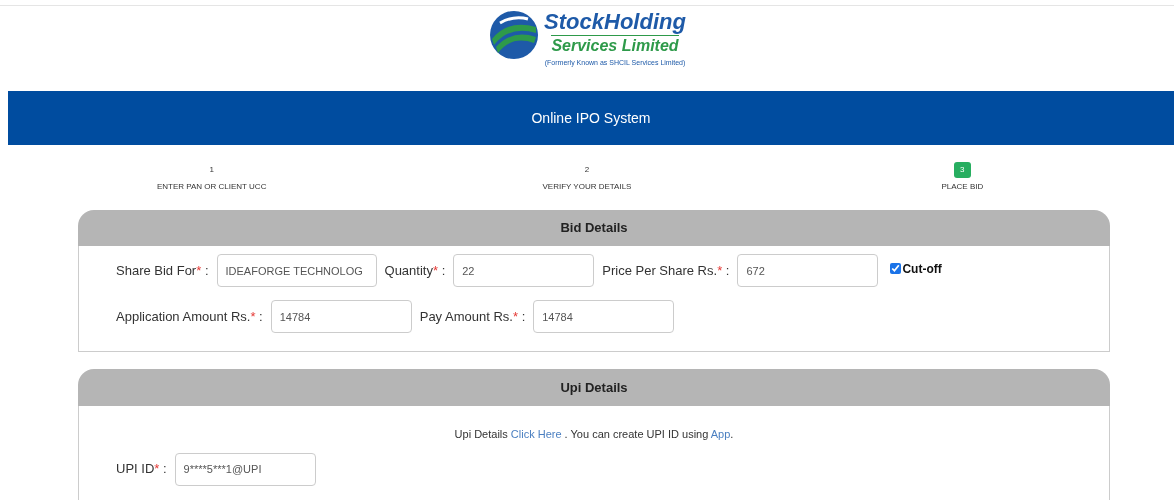 Image resolution: width=1174 pixels, height=500 pixels. What do you see at coordinates (162, 270) in the screenshot?
I see `field-label: Share Bid For* :` at bounding box center [162, 270].